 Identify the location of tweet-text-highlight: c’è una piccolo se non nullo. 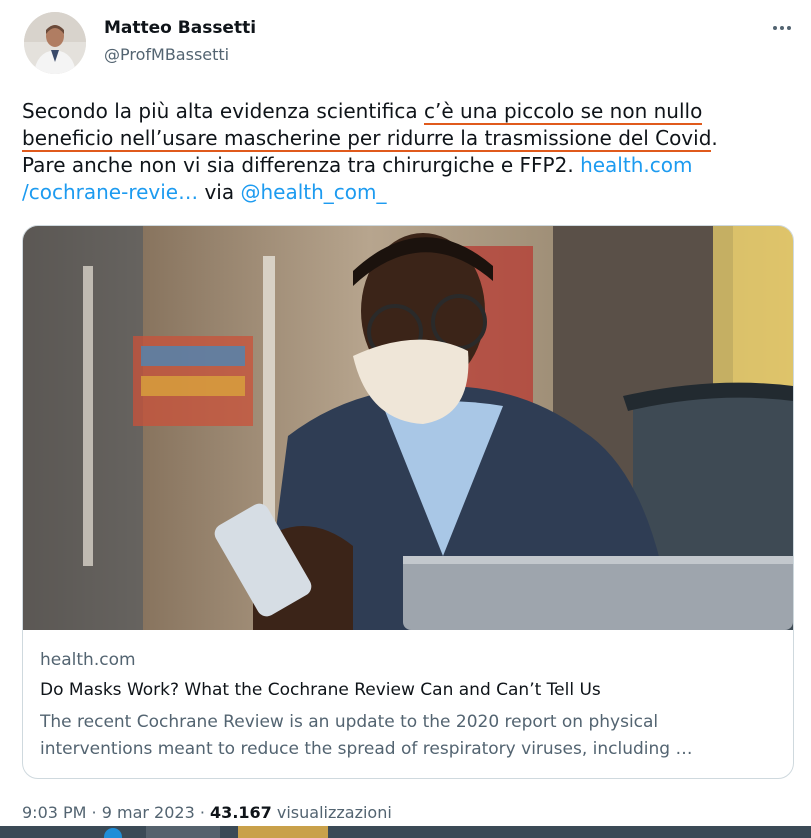
(563, 112).